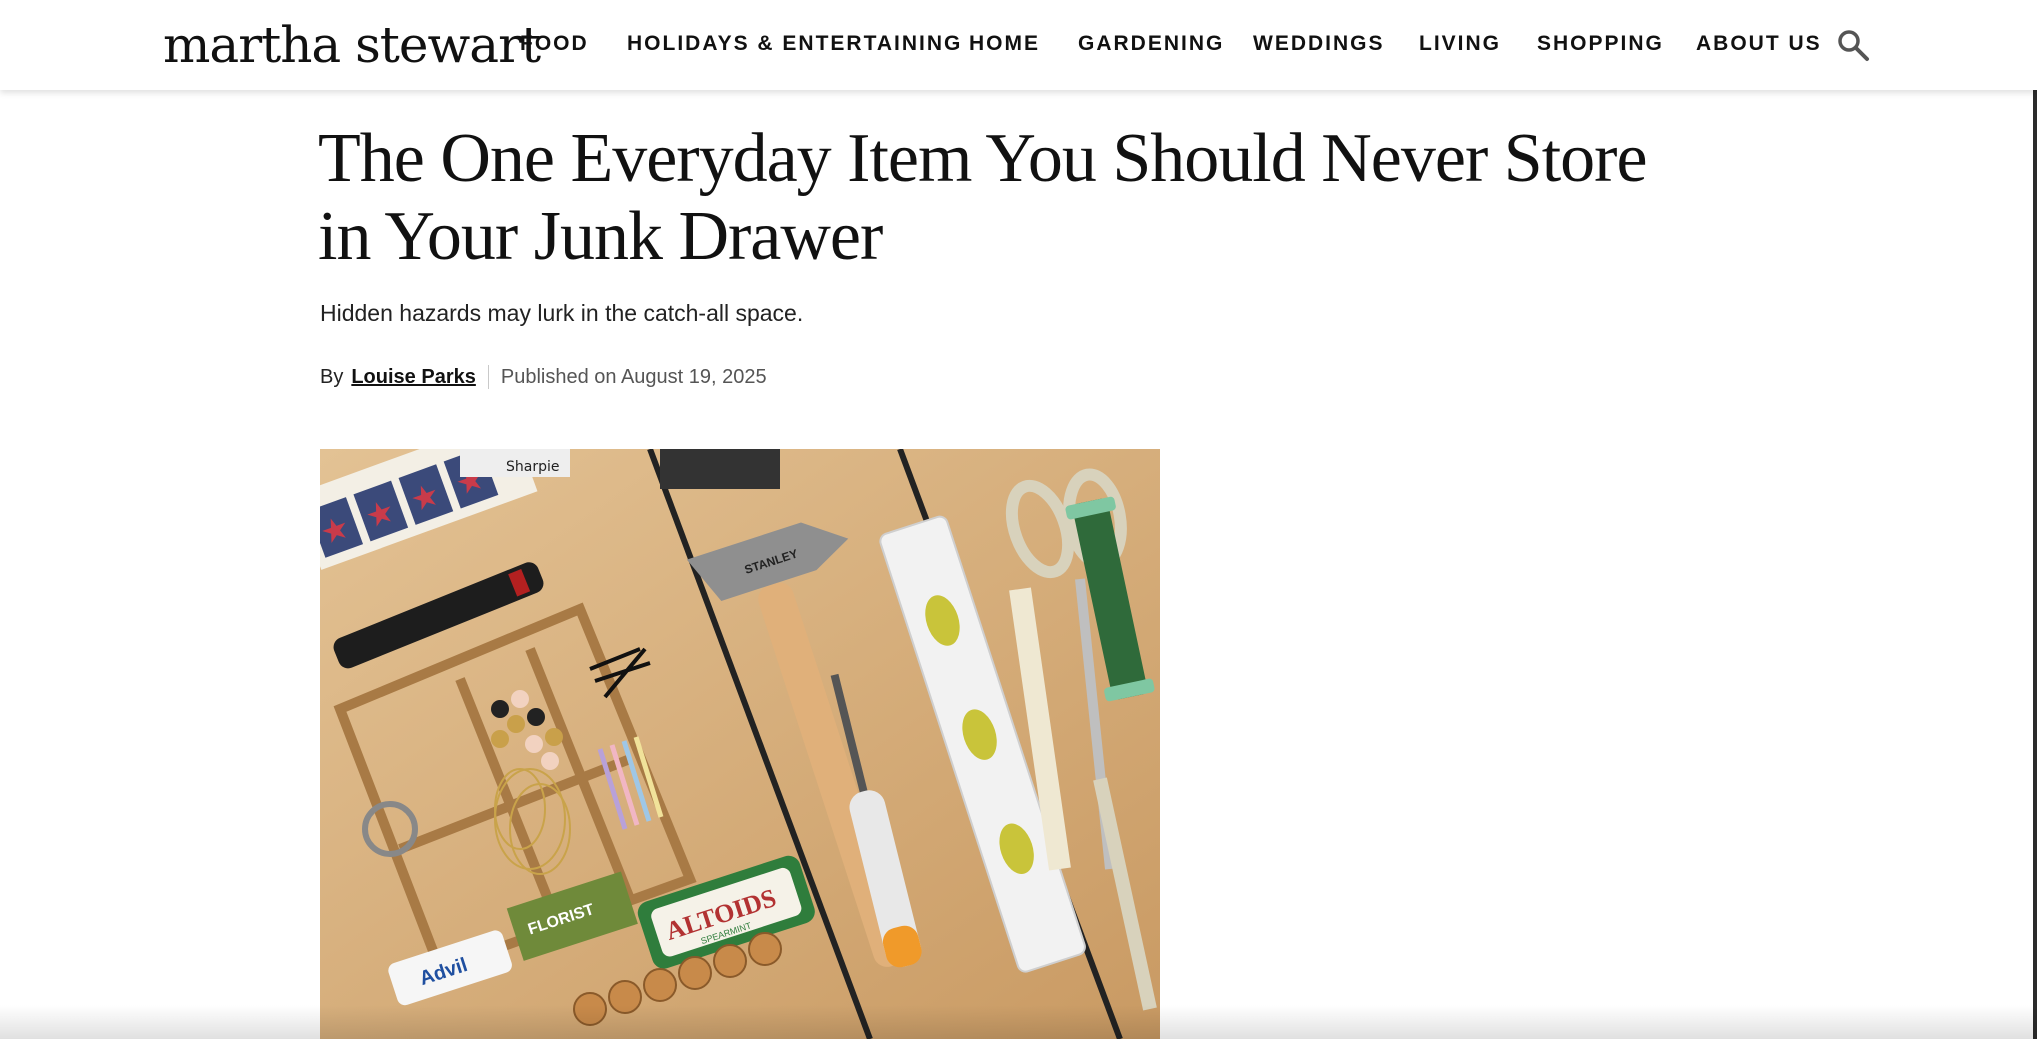 The width and height of the screenshot is (2037, 1039). I want to click on nav-item-weddings: WEDDINGS, so click(1319, 44).